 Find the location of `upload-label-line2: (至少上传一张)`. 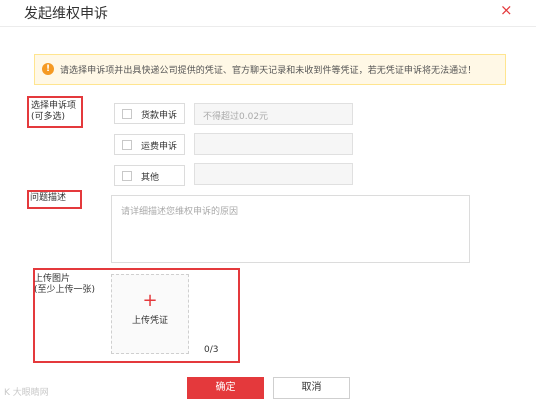

upload-label-line2: (至少上传一张) is located at coordinates (65, 290).